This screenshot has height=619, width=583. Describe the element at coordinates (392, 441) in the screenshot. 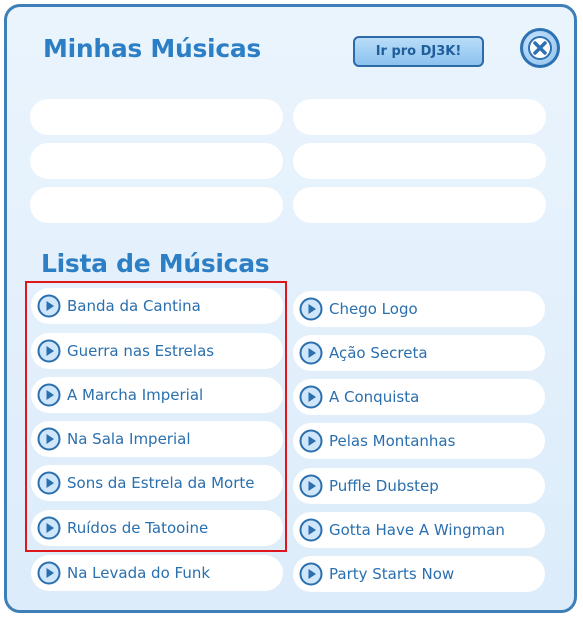

I see `track-label: Pelas Montanhas` at that location.